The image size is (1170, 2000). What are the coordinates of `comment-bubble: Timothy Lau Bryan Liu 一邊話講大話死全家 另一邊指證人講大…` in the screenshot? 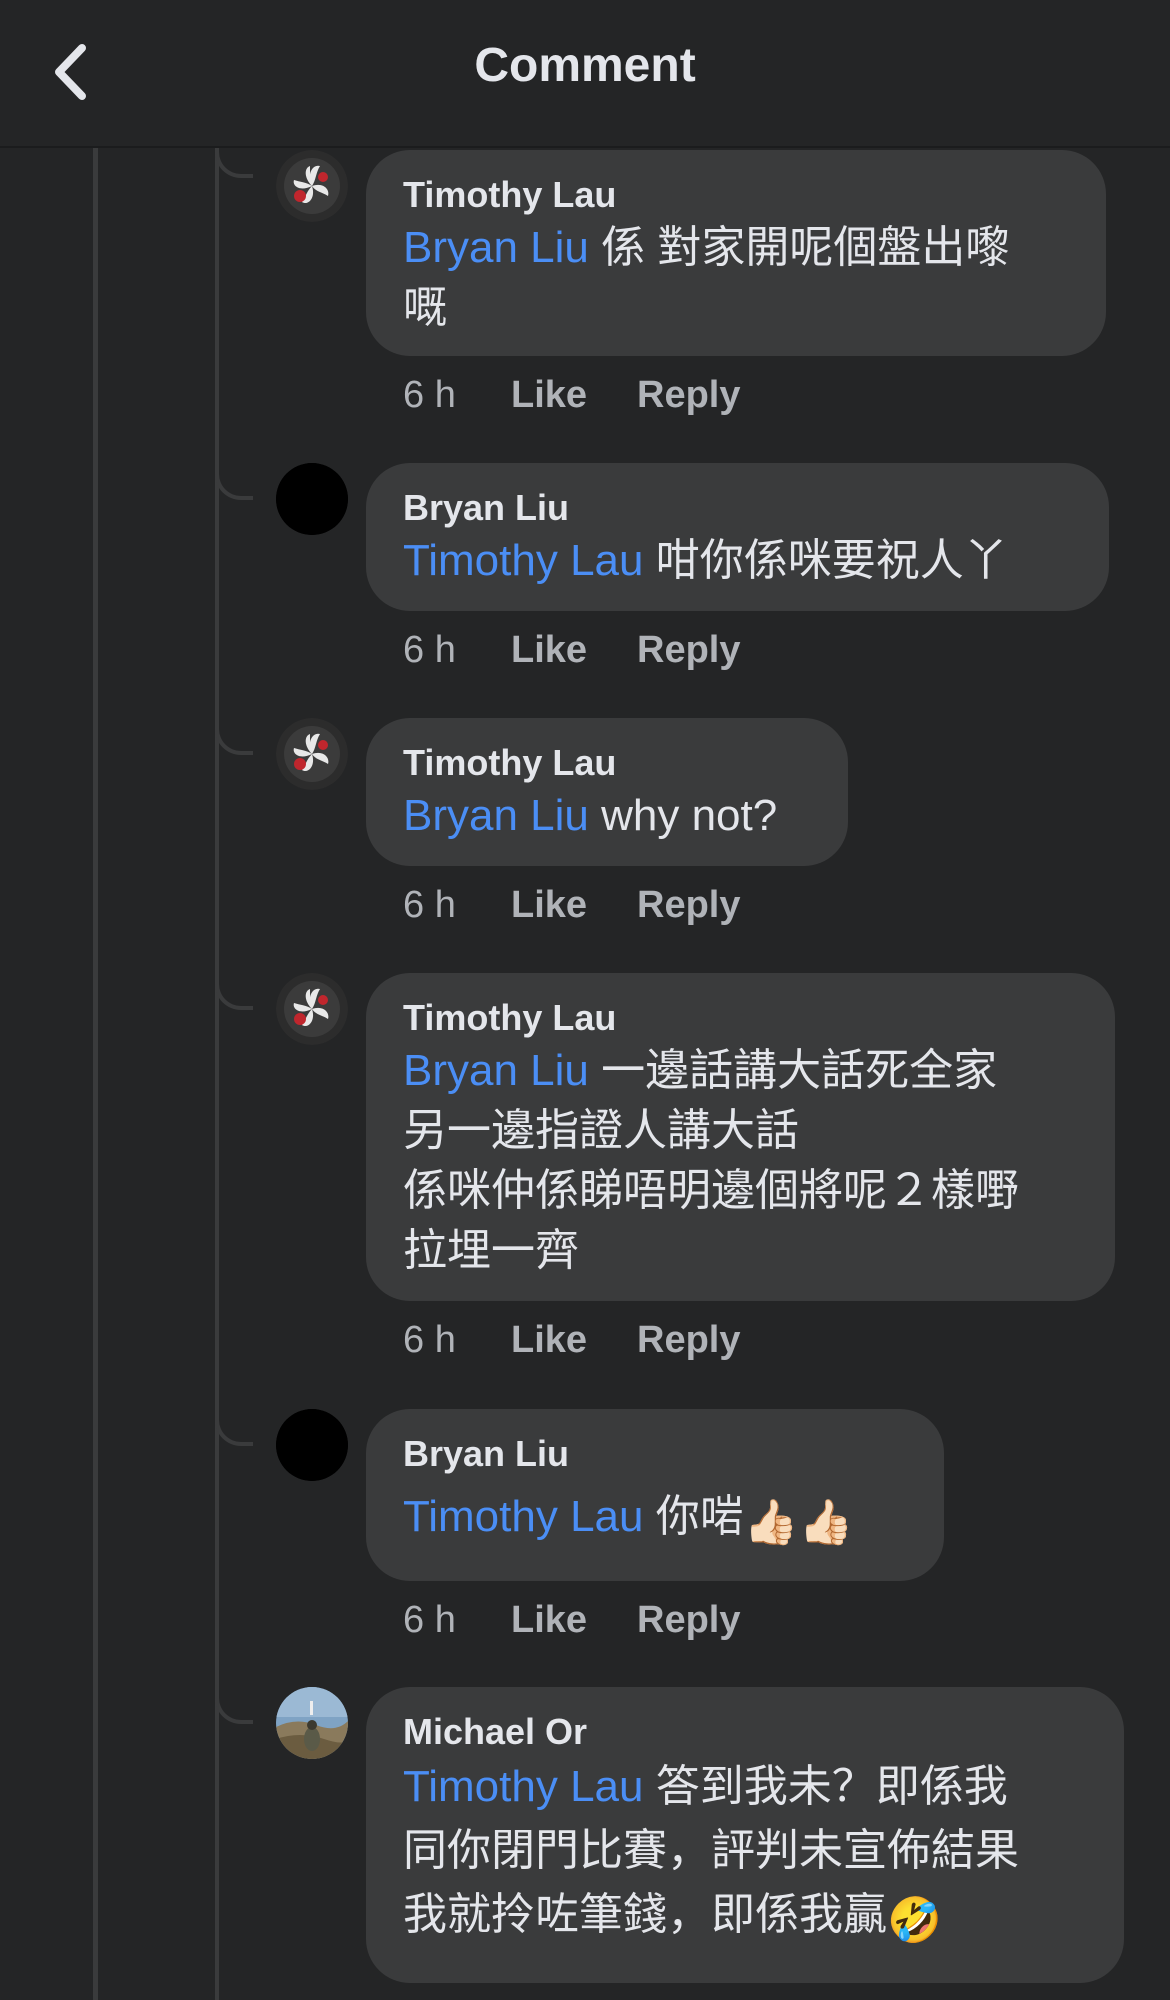 It's located at (740, 1137).